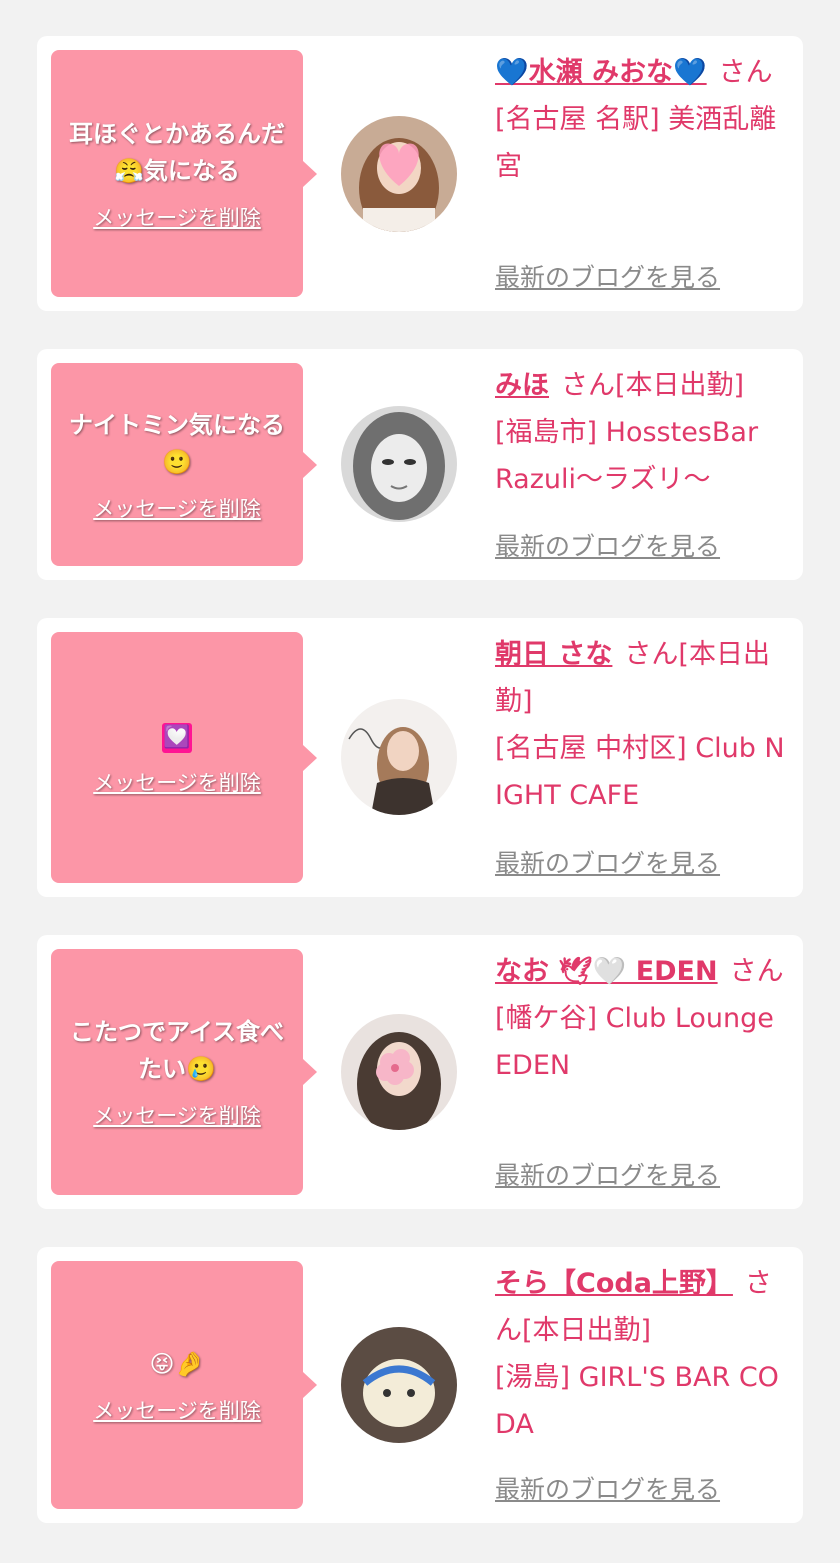 The image size is (840, 1563). Describe the element at coordinates (522, 385) in the screenshot. I see `cast-name-link: みほ` at that location.